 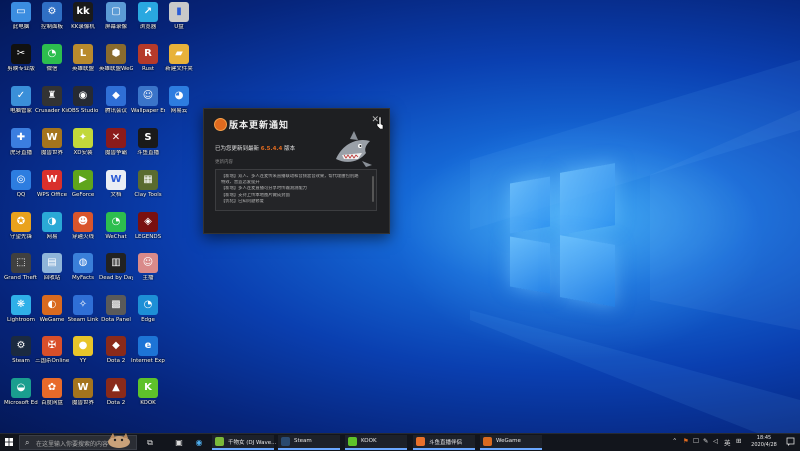 I want to click on store-icon: ▣, so click(x=179, y=442).